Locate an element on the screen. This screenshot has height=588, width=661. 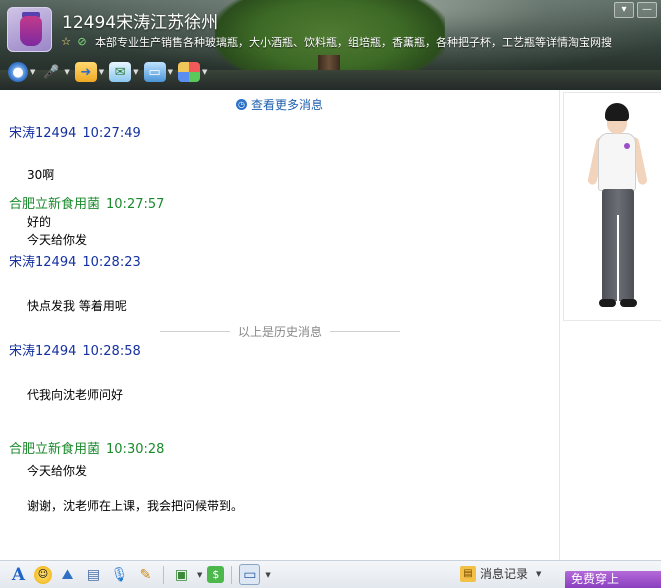
message-record-label: 消息记录 is located at coordinates (504, 574).